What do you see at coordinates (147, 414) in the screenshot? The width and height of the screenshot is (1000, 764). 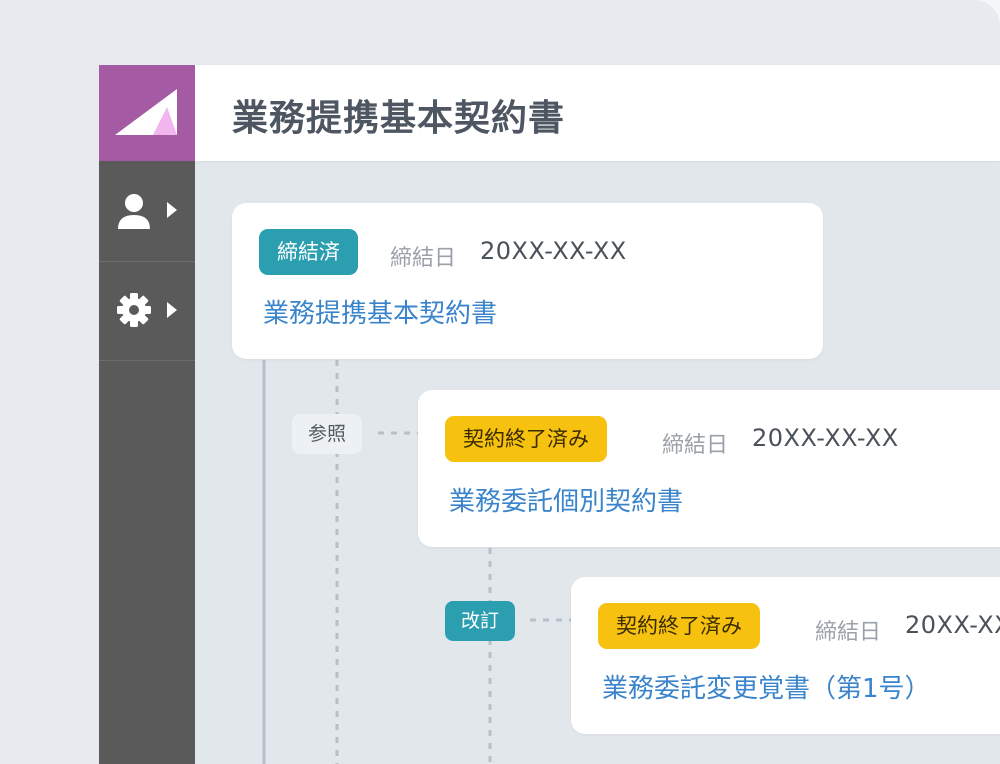 I see `sidebar` at bounding box center [147, 414].